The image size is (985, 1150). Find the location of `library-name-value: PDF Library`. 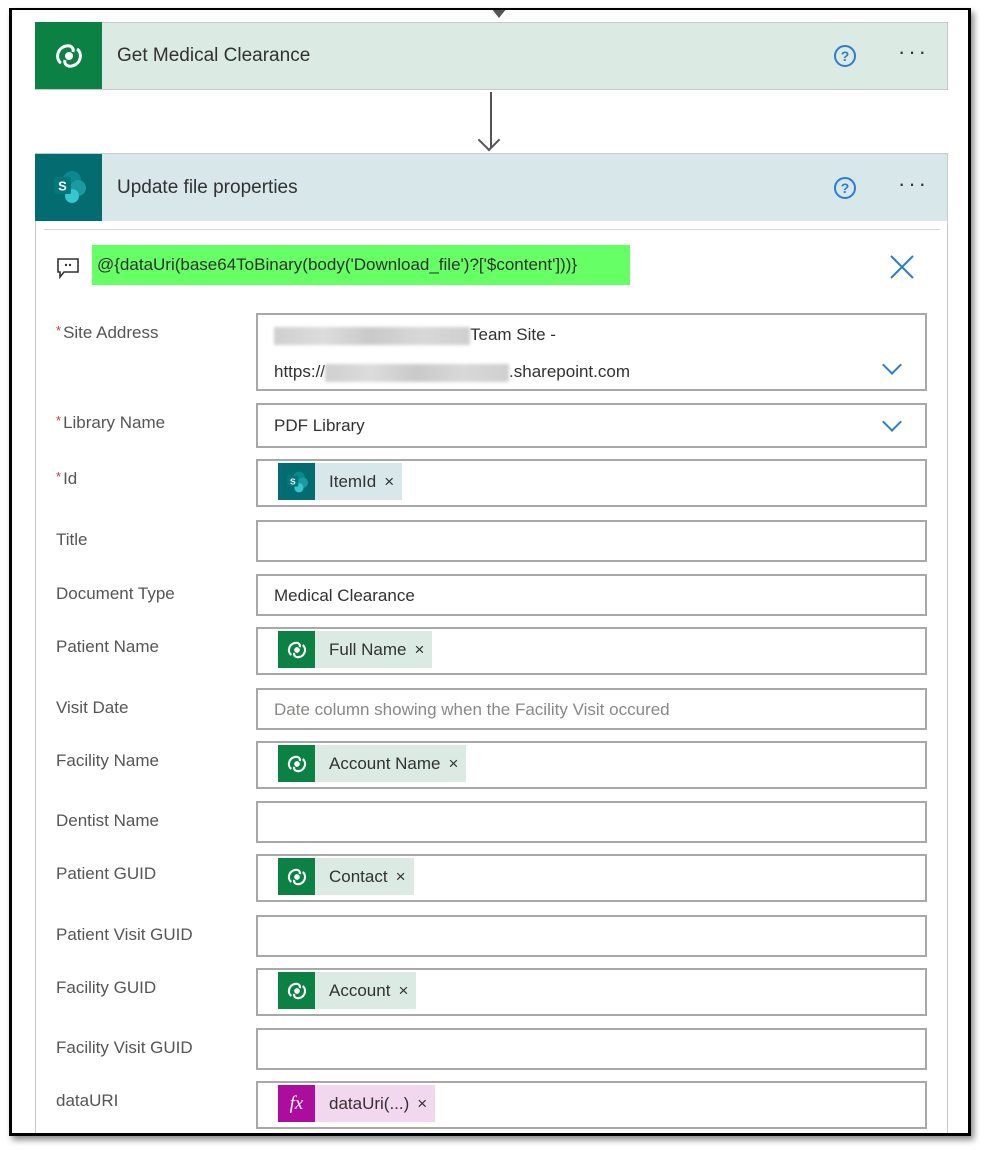

library-name-value: PDF Library is located at coordinates (319, 425).